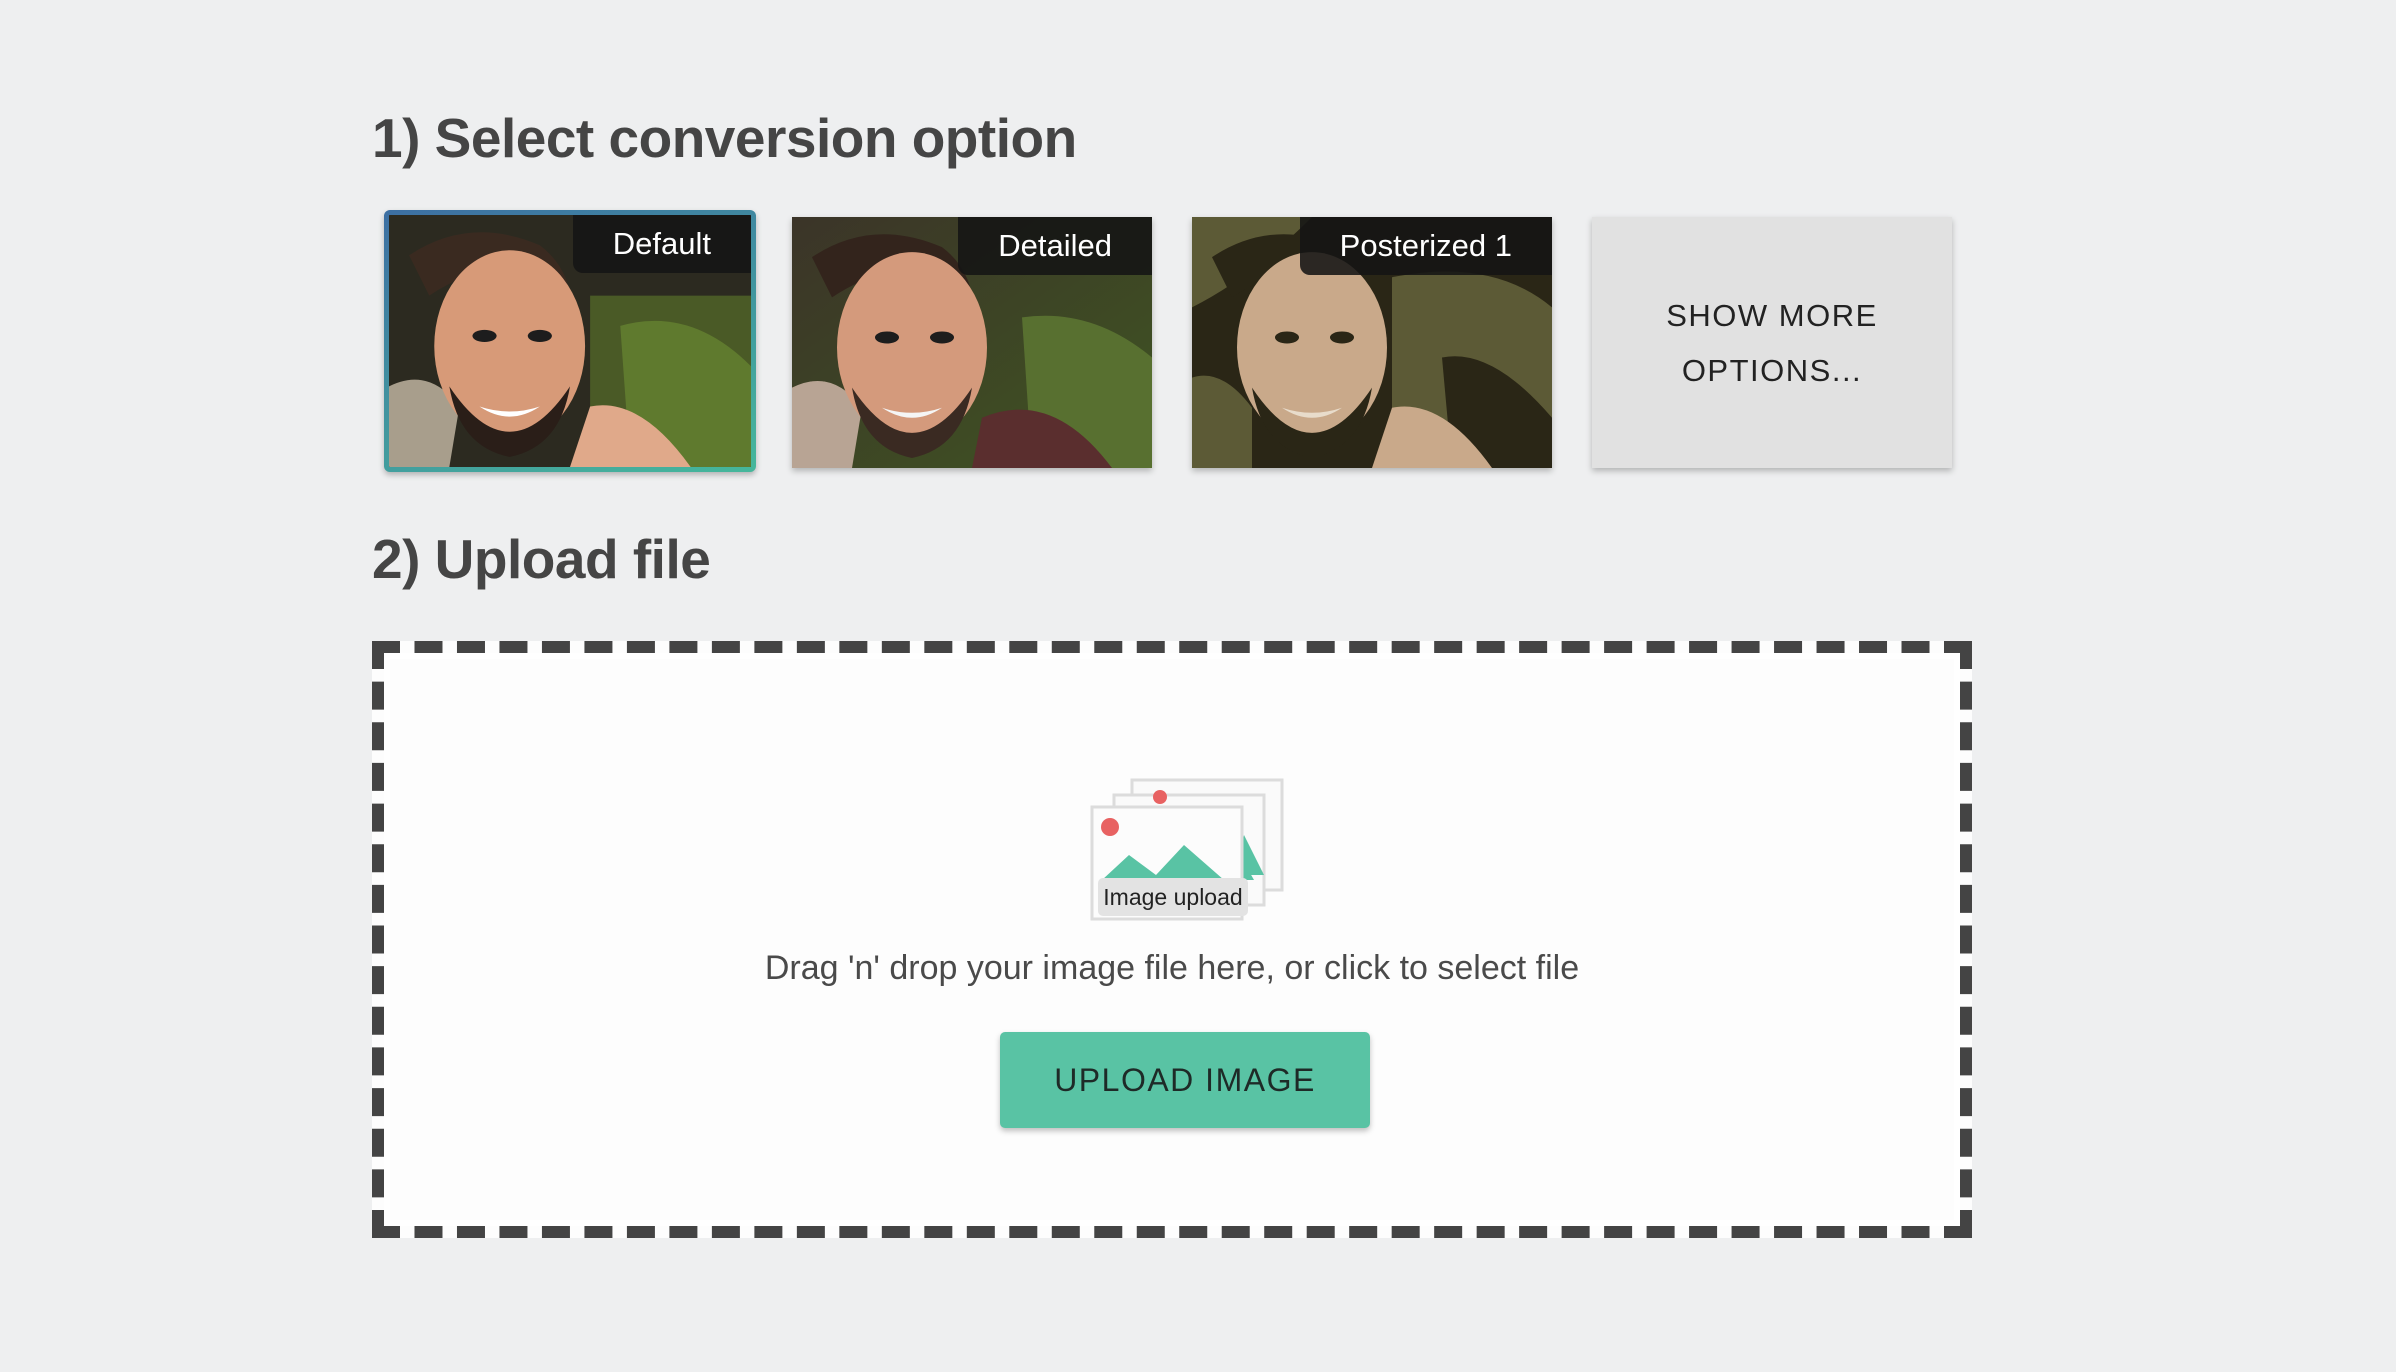 Image resolution: width=2396 pixels, height=1372 pixels. What do you see at coordinates (541, 559) in the screenshot?
I see `step2-heading: 2) Upload file` at bounding box center [541, 559].